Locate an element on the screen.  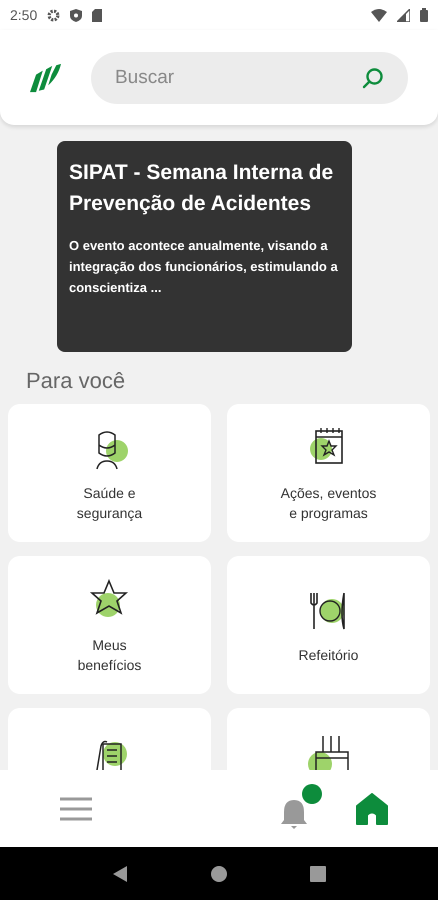
section-title: Para você is located at coordinates (76, 381).